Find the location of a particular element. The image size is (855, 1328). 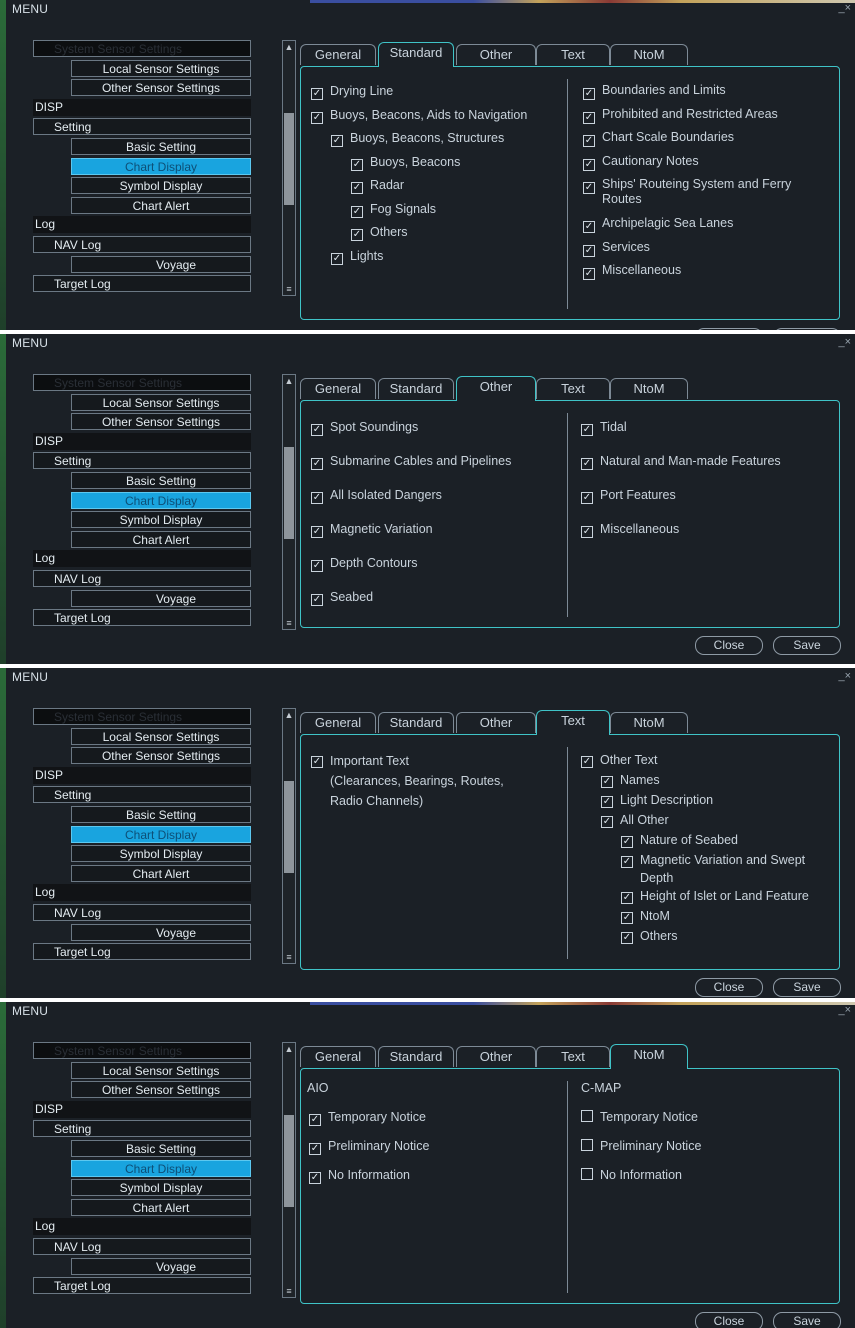

tab-other: Other is located at coordinates (496, 388).